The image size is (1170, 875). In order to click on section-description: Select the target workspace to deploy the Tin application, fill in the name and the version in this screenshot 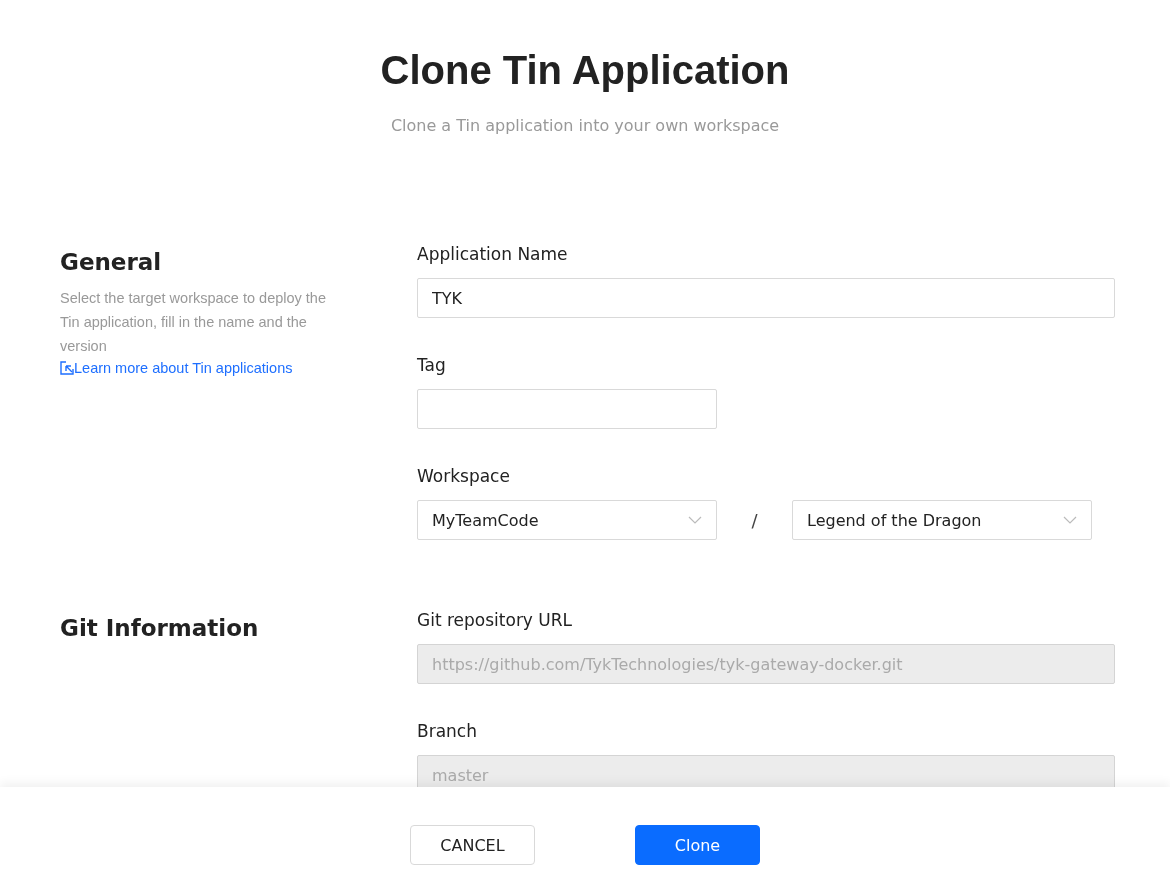, I will do `click(193, 322)`.